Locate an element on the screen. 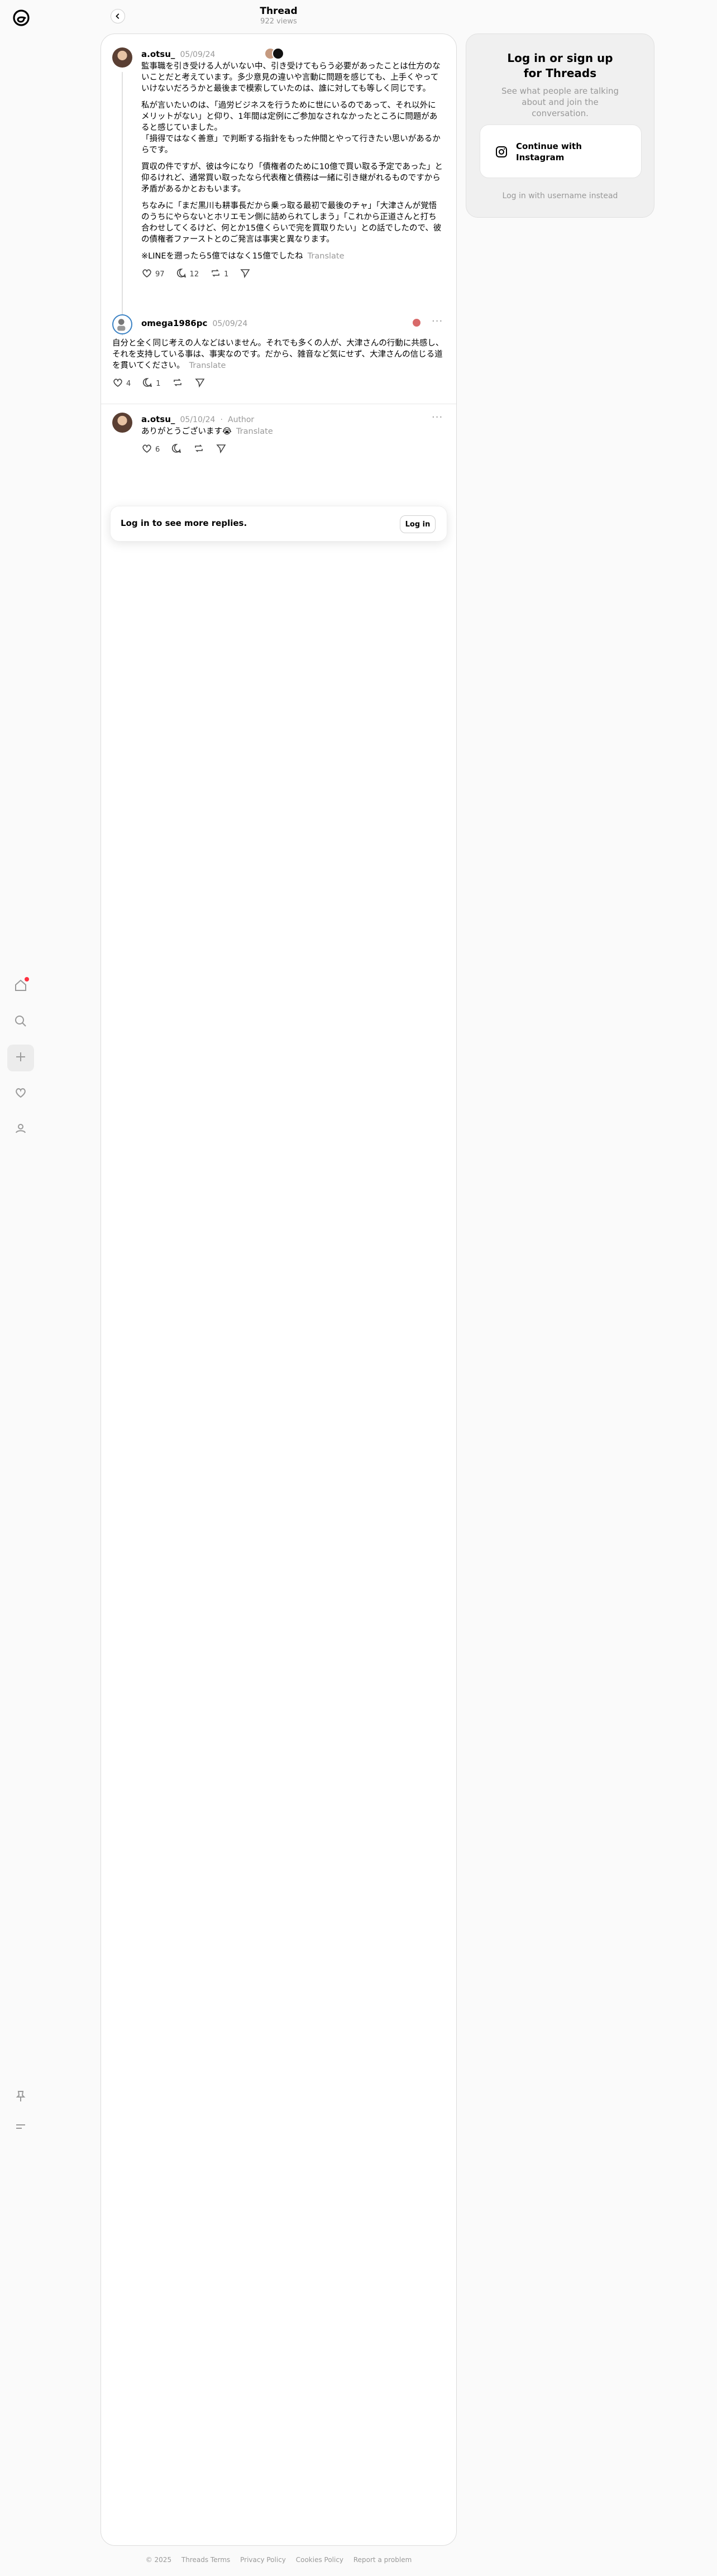  profile-nav-button is located at coordinates (20, 1129).